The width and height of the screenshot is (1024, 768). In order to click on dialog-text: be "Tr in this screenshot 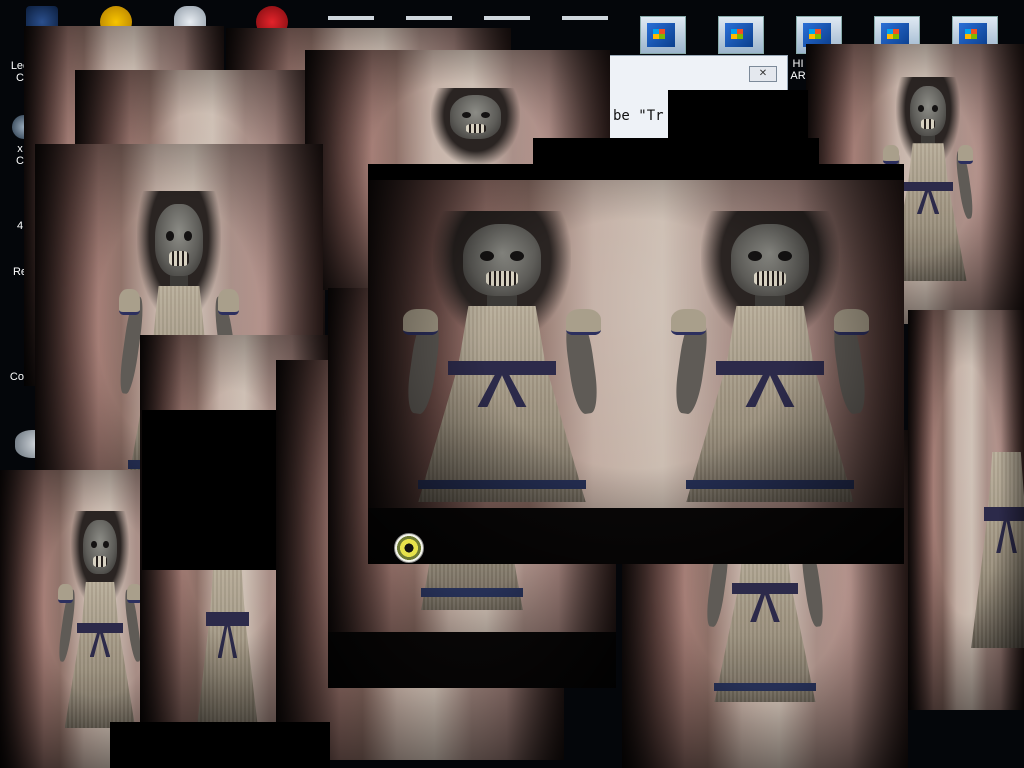, I will do `click(638, 116)`.